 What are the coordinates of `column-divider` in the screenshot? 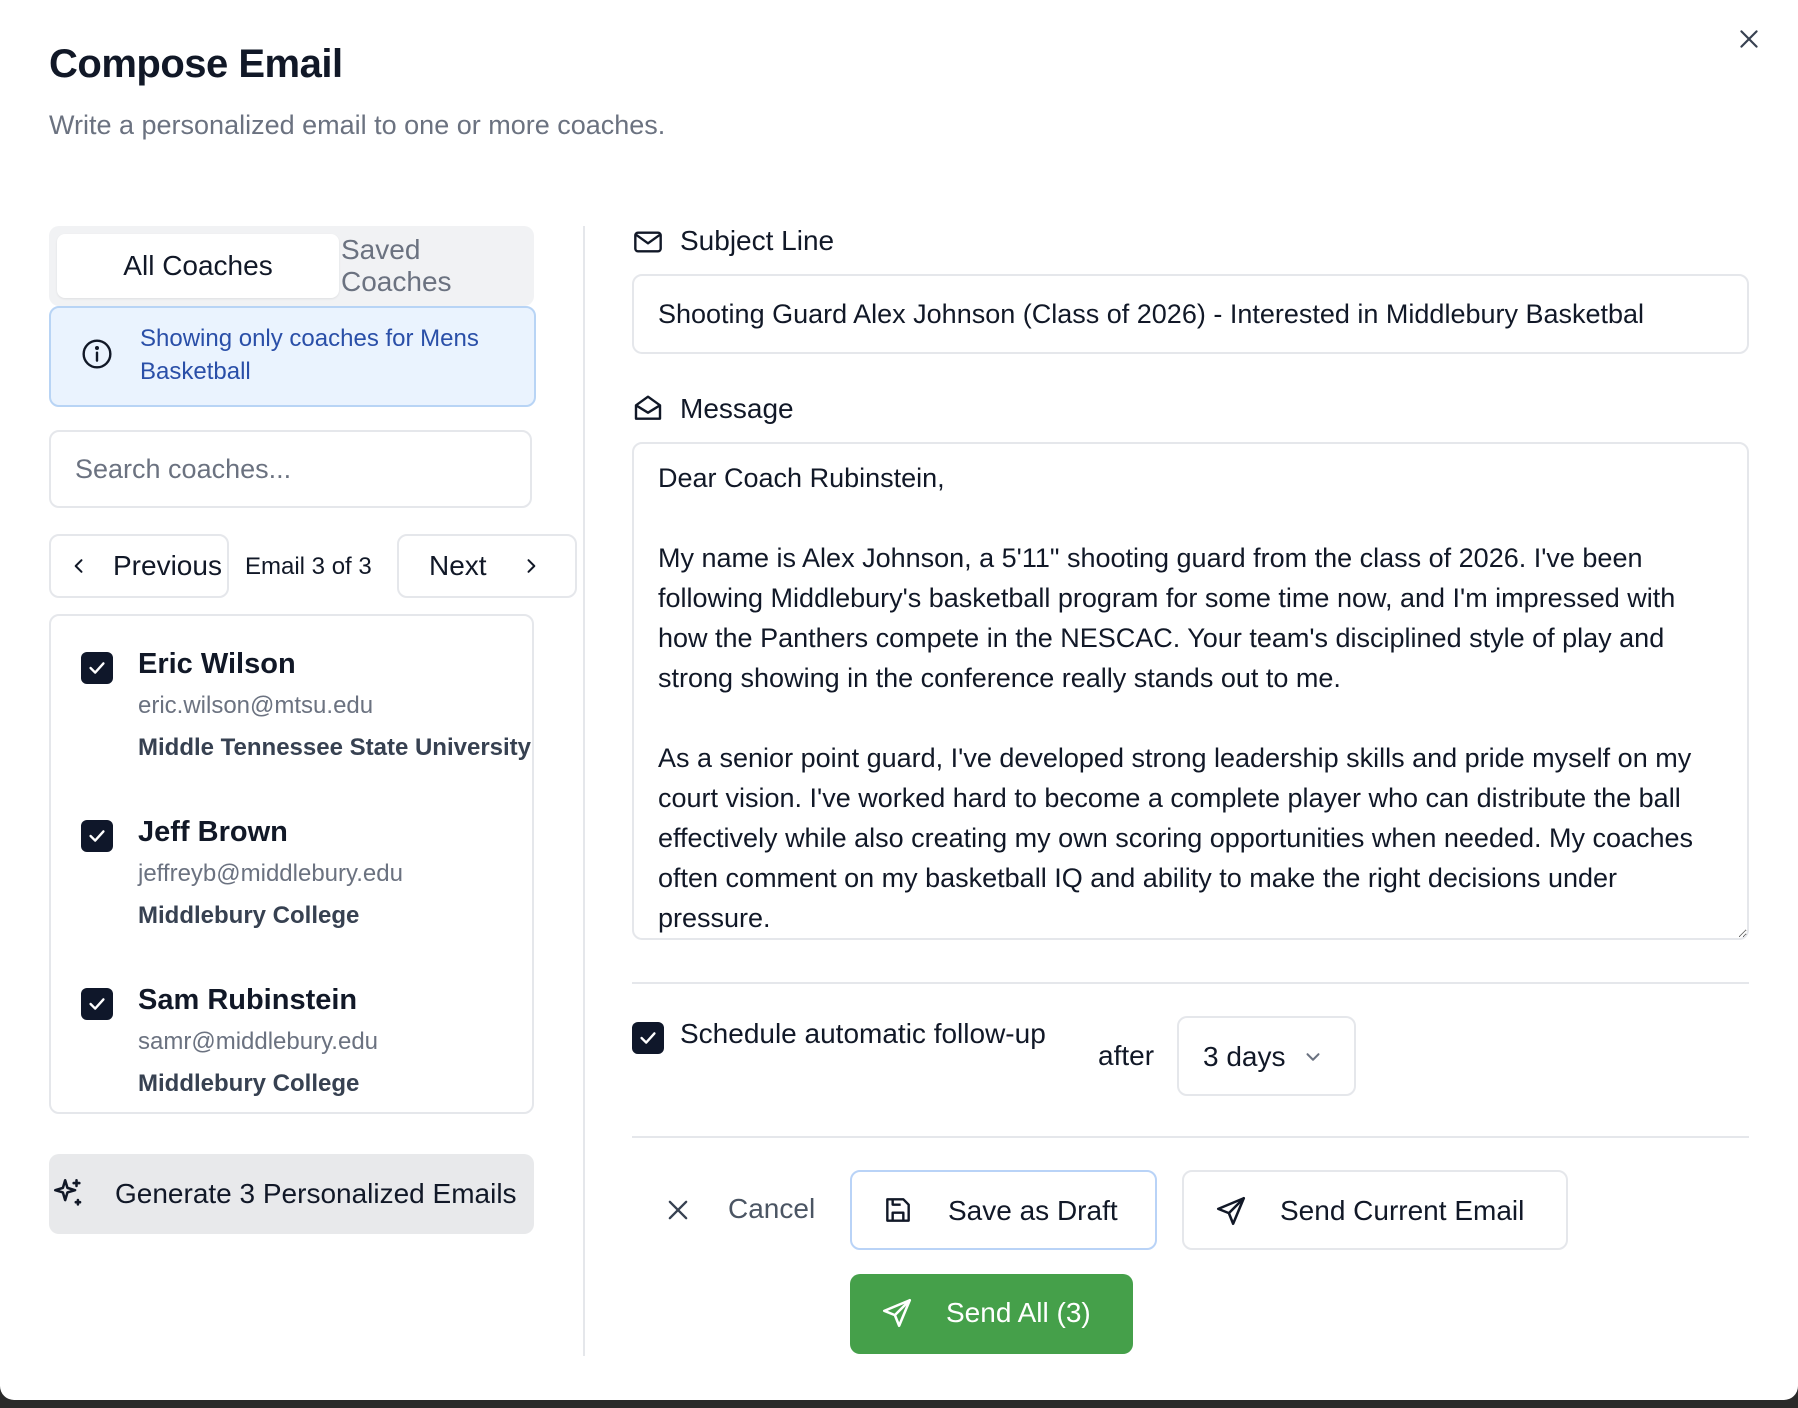 It's located at (584, 791).